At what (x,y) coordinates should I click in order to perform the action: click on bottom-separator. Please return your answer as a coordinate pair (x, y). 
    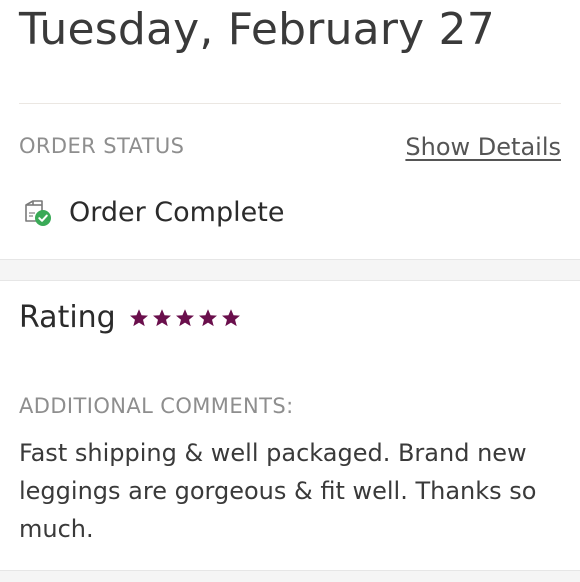
    Looking at the image, I should click on (290, 576).